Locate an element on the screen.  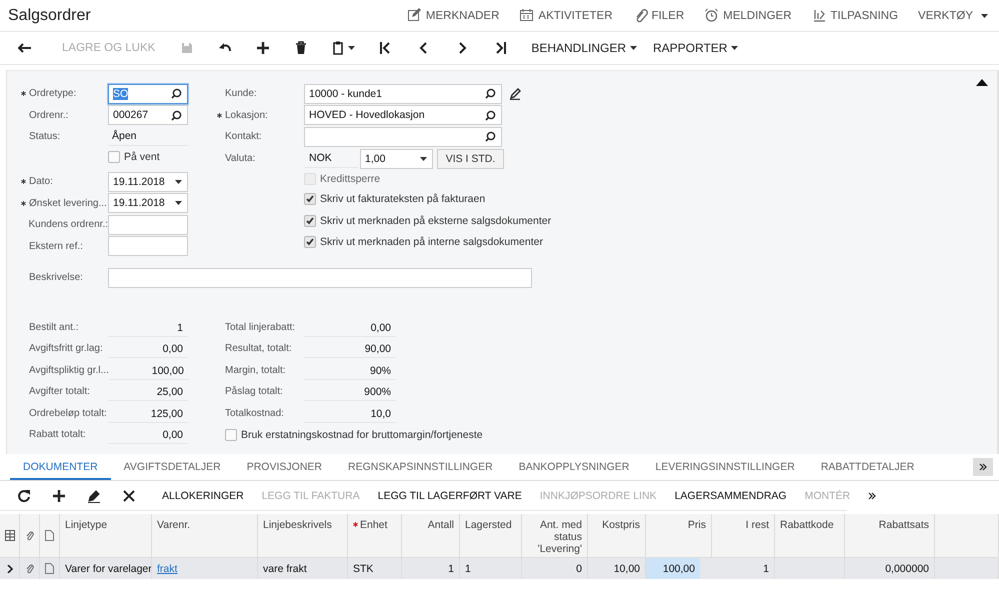
view-base-button: VIS I STD. is located at coordinates (470, 158).